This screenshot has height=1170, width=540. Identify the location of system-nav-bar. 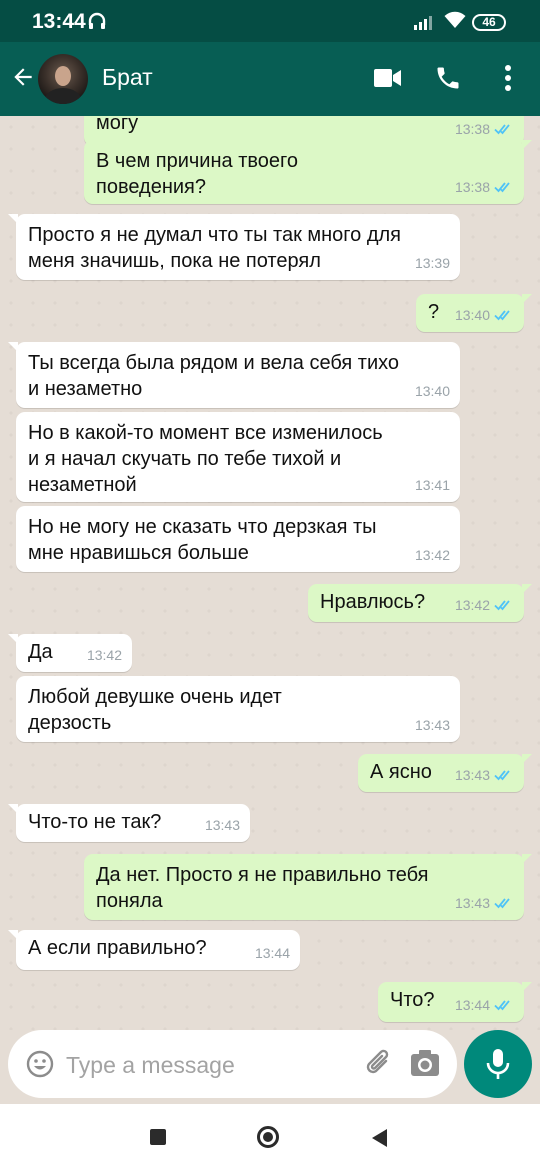
(270, 1137).